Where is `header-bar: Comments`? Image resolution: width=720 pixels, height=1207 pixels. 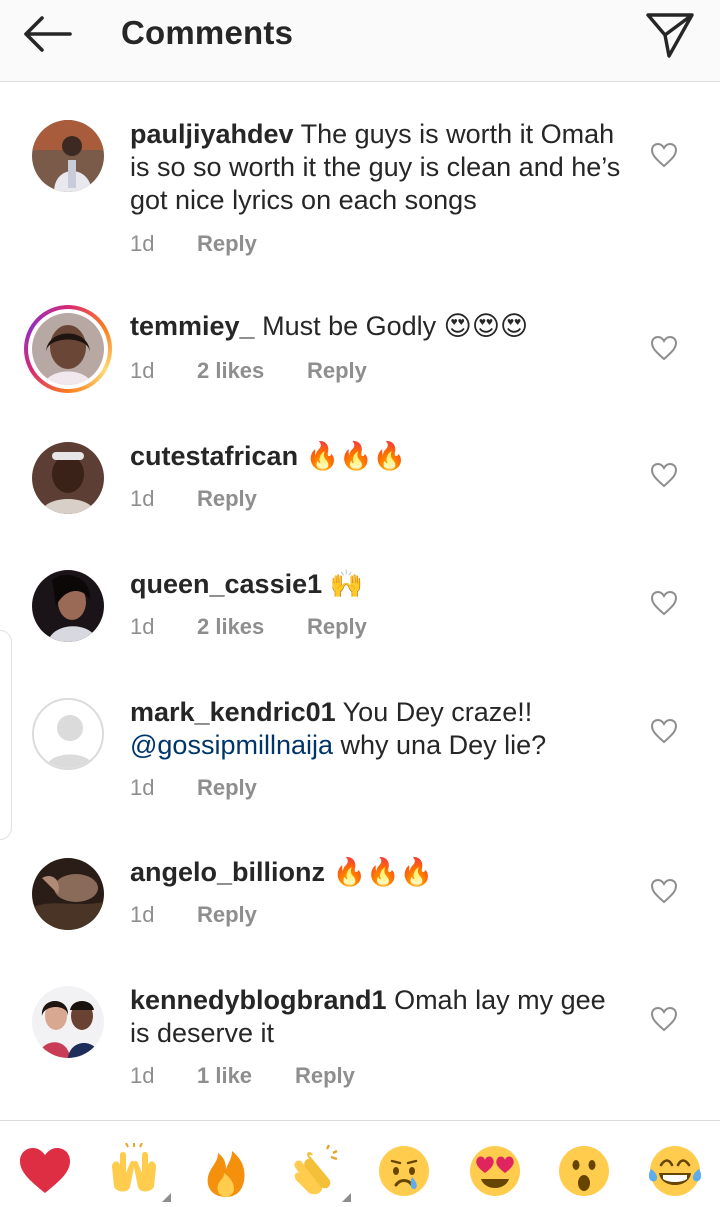
header-bar: Comments is located at coordinates (360, 41).